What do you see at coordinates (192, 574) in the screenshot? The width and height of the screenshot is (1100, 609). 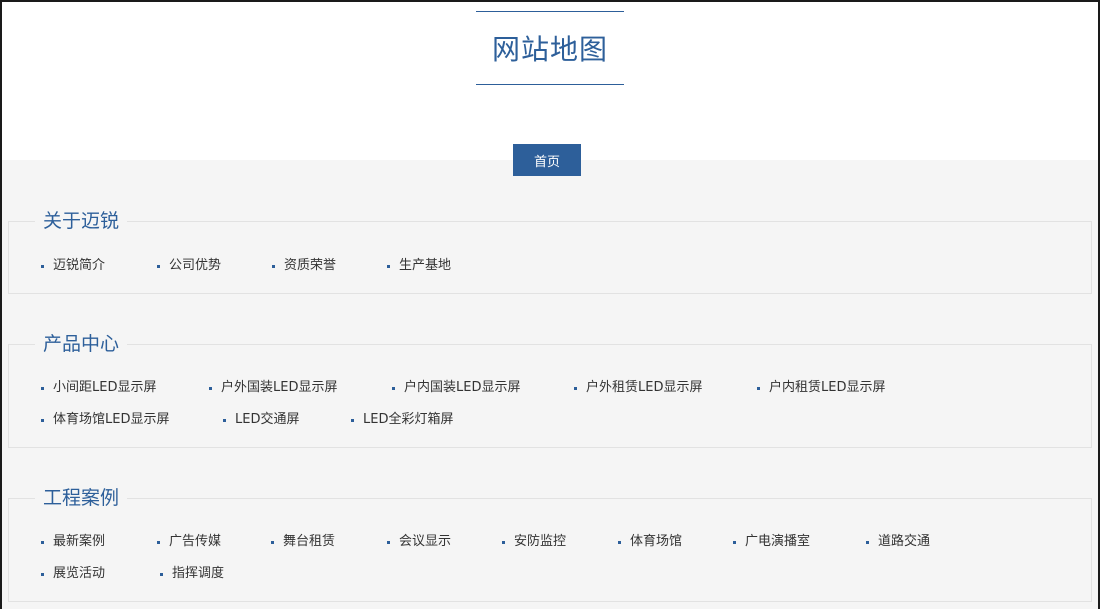 I see `link-case-item: 指挥调度` at bounding box center [192, 574].